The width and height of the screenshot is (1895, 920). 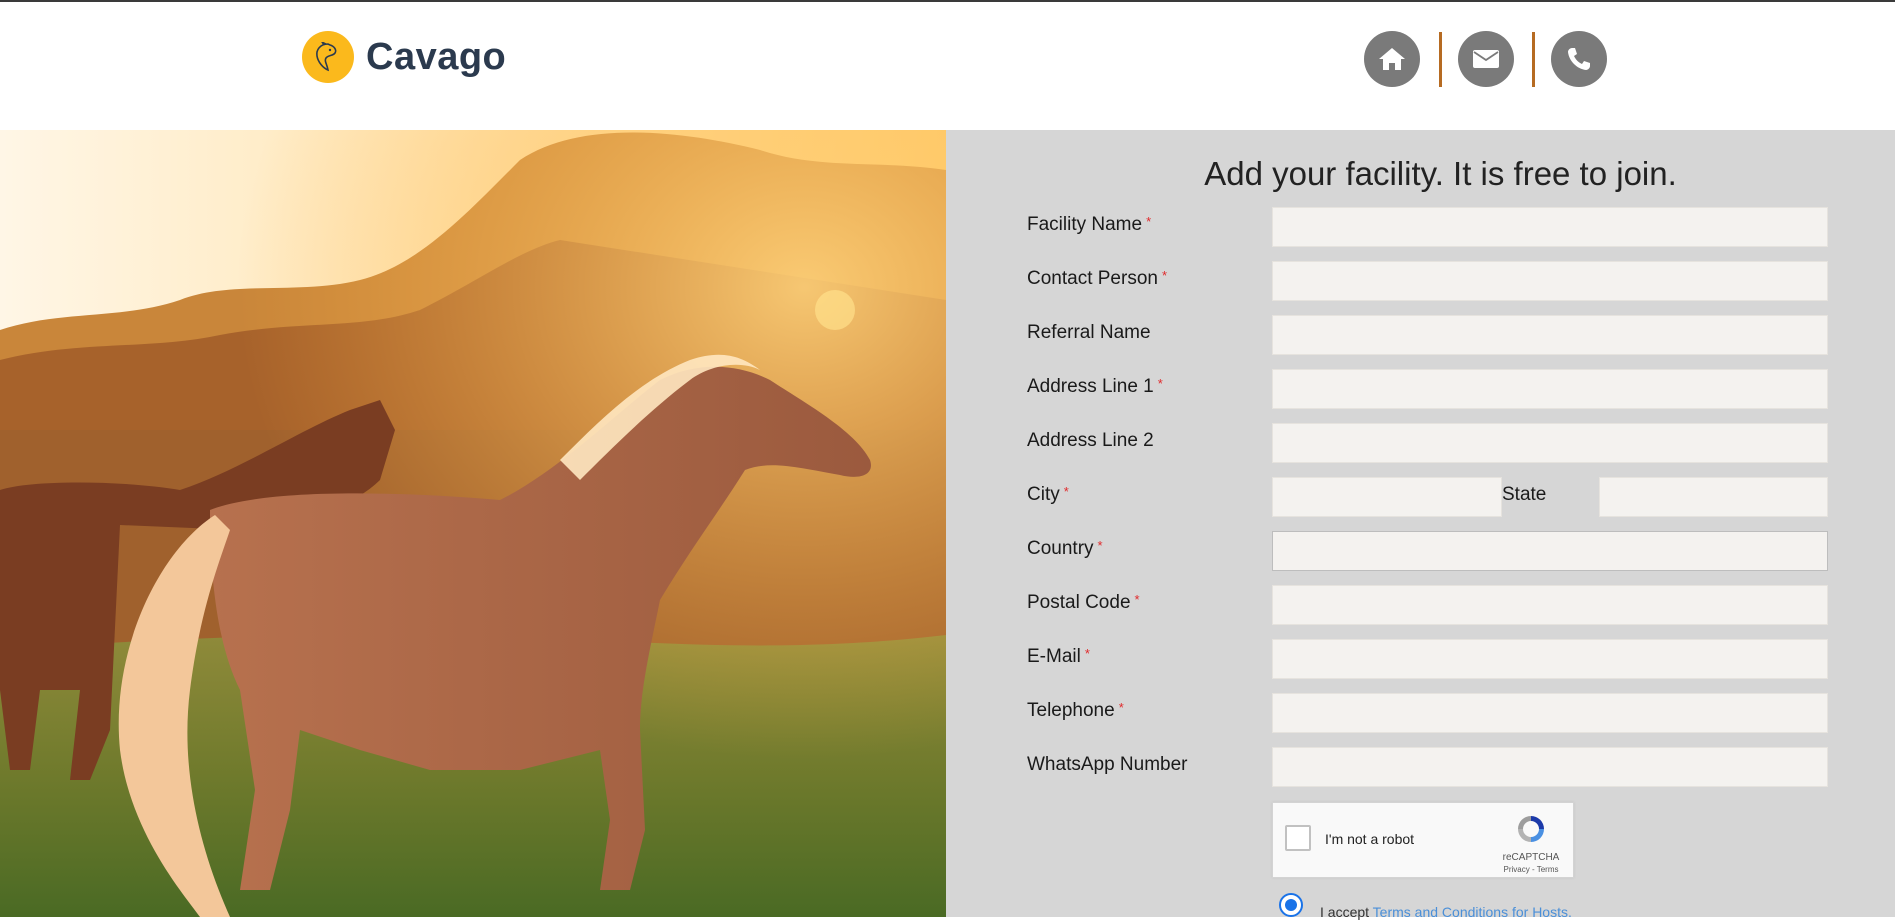 I want to click on address-line-2-input, so click(x=1550, y=443).